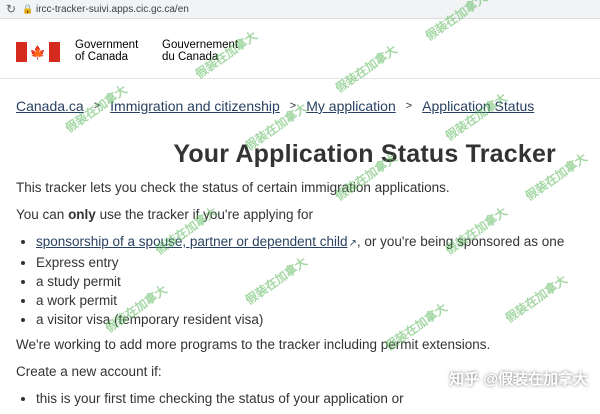 The image size is (600, 414). Describe the element at coordinates (352, 243) in the screenshot. I see `external-link-icon: ↗` at that location.